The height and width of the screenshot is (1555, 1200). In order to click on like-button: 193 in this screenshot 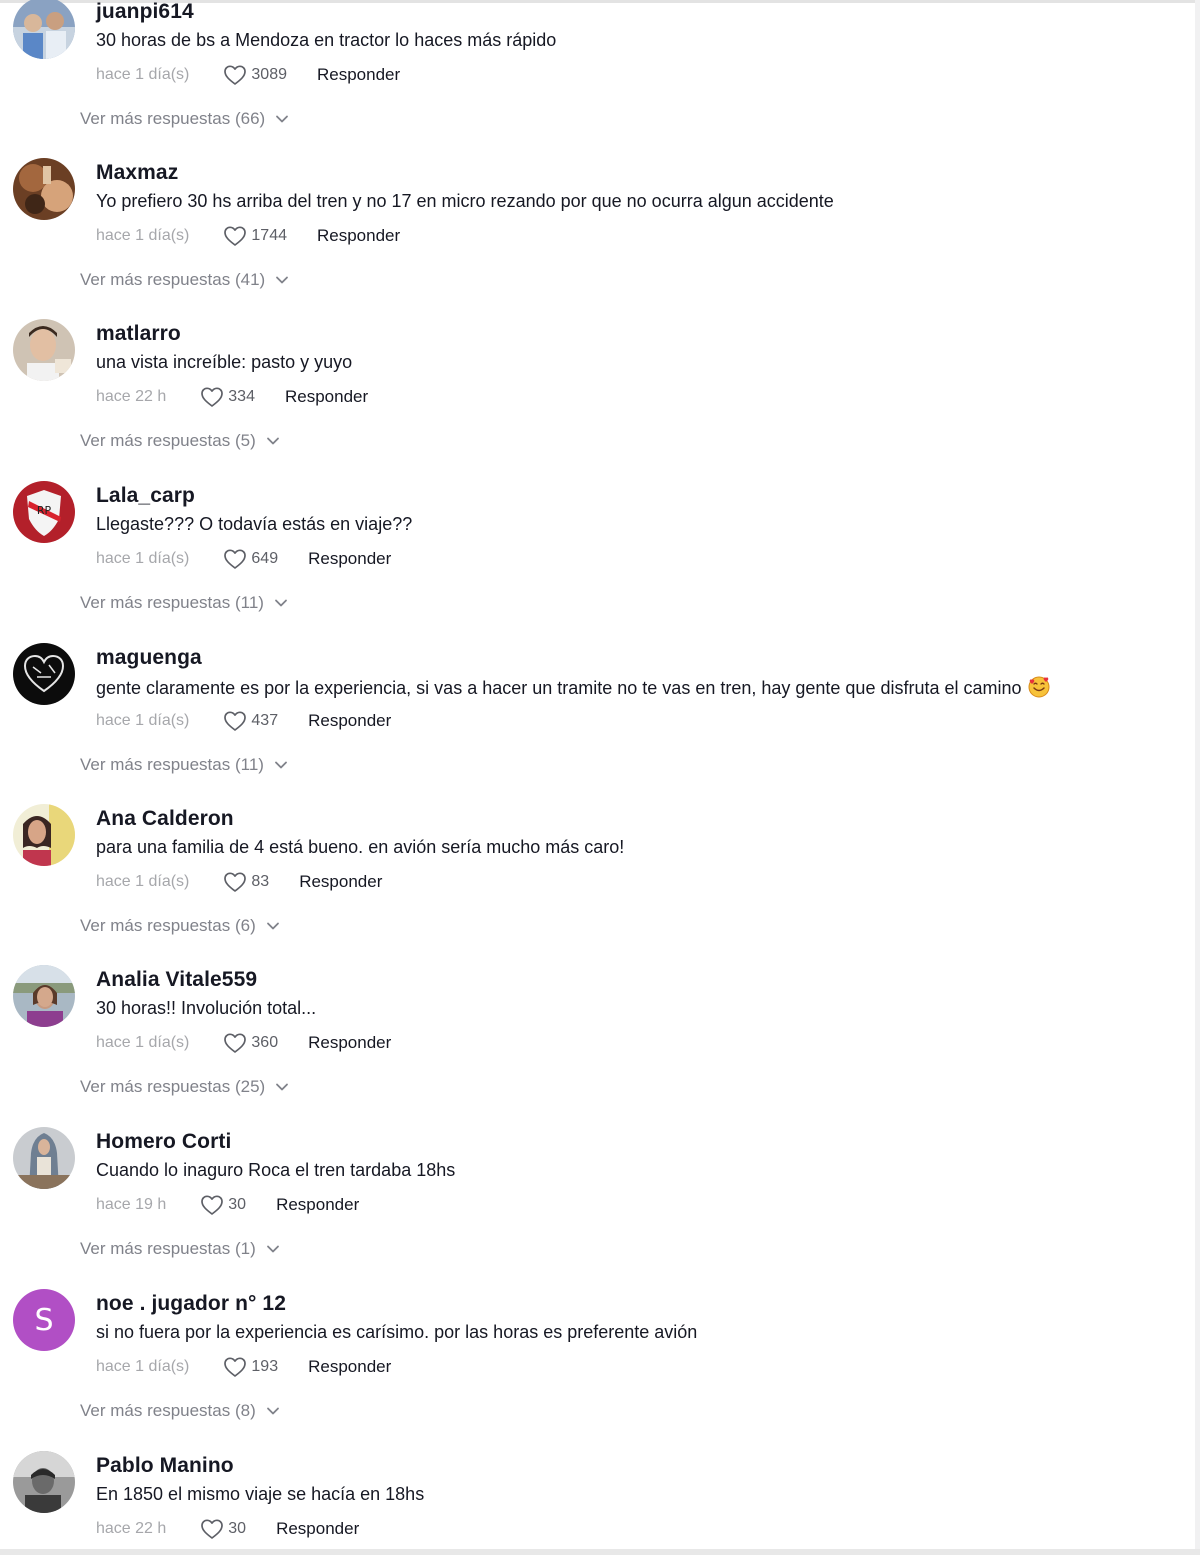, I will do `click(250, 1367)`.